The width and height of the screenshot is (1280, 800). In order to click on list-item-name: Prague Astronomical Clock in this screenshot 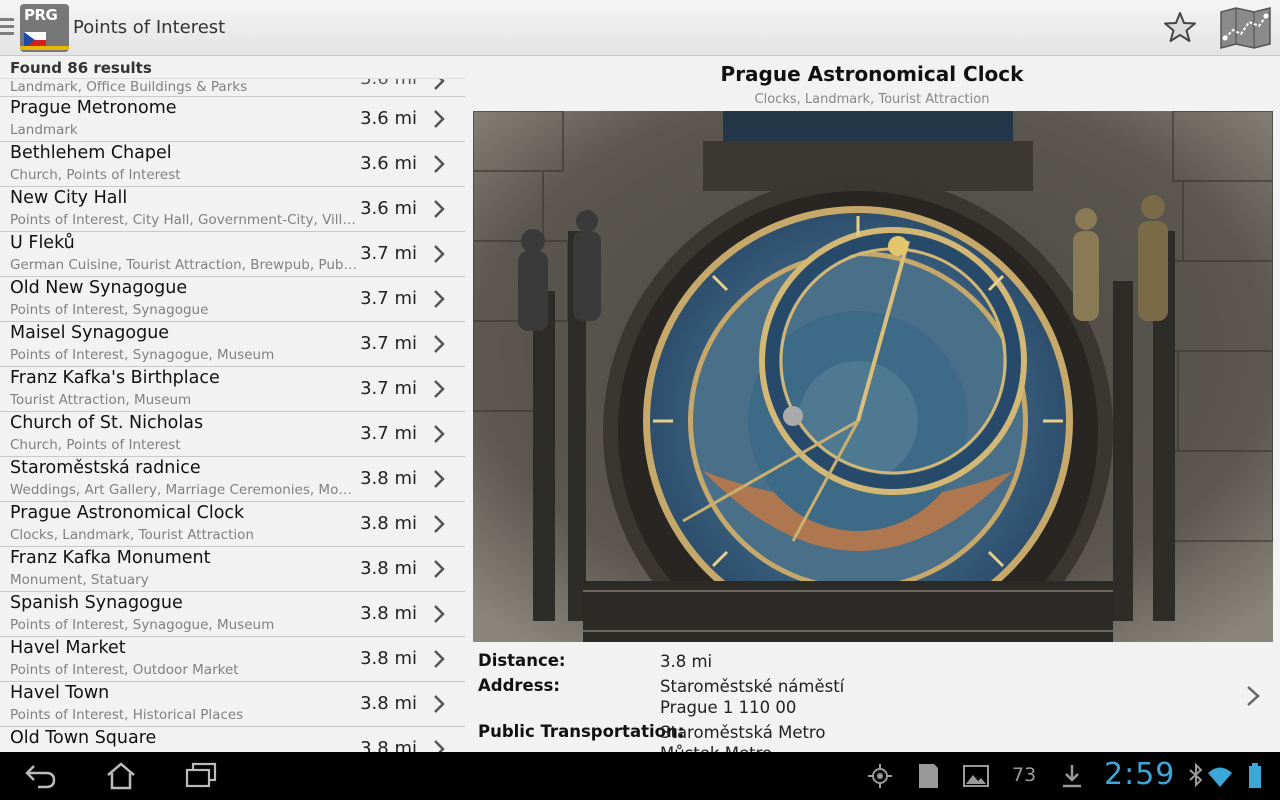, I will do `click(127, 513)`.